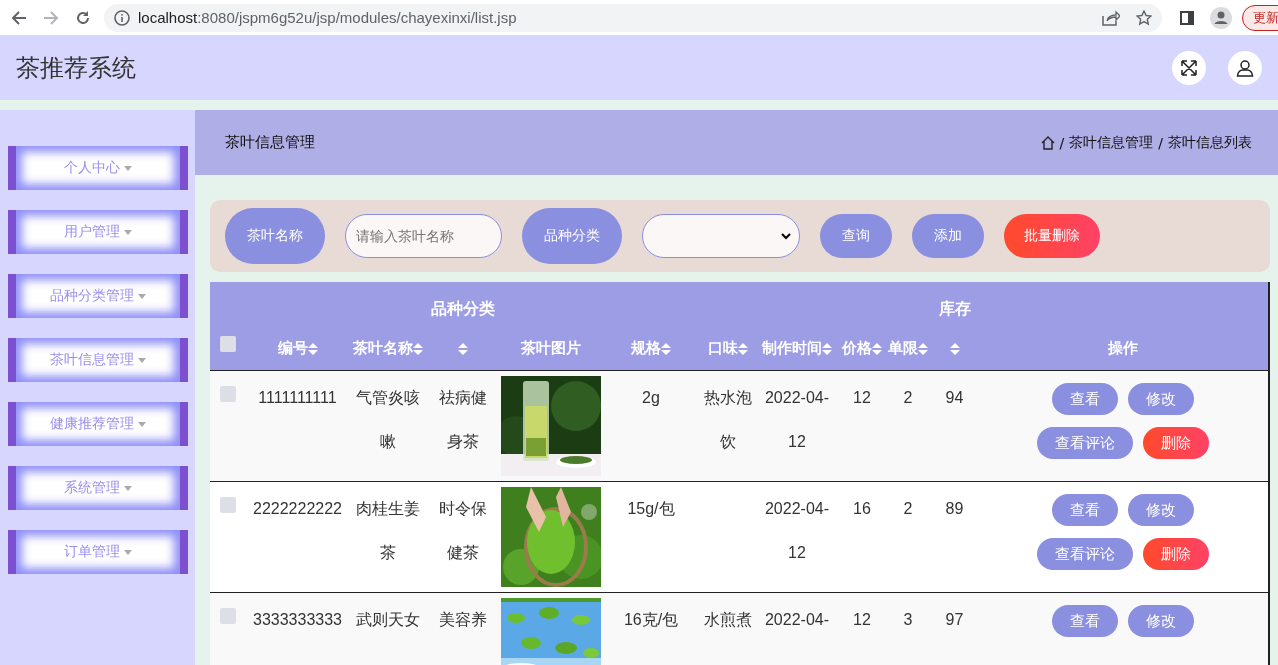 The image size is (1278, 665). I want to click on share-icon, so click(1111, 17).